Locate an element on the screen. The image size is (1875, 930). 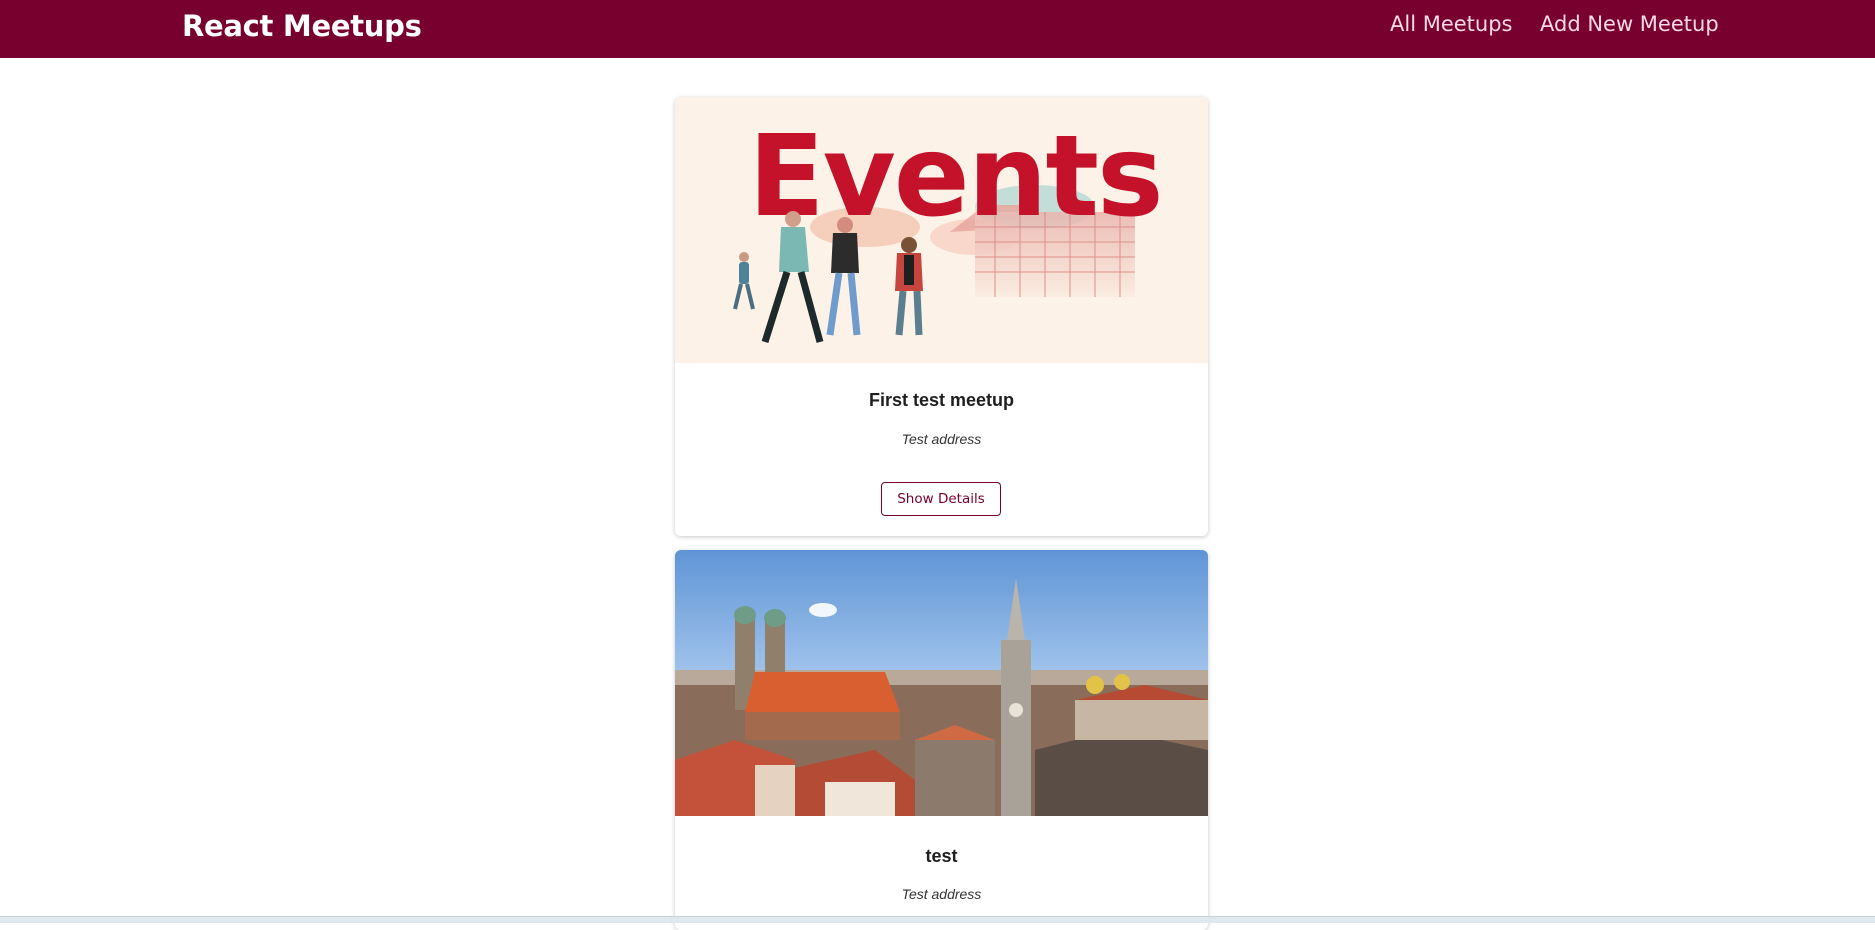
meetup-title: test is located at coordinates (941, 856).